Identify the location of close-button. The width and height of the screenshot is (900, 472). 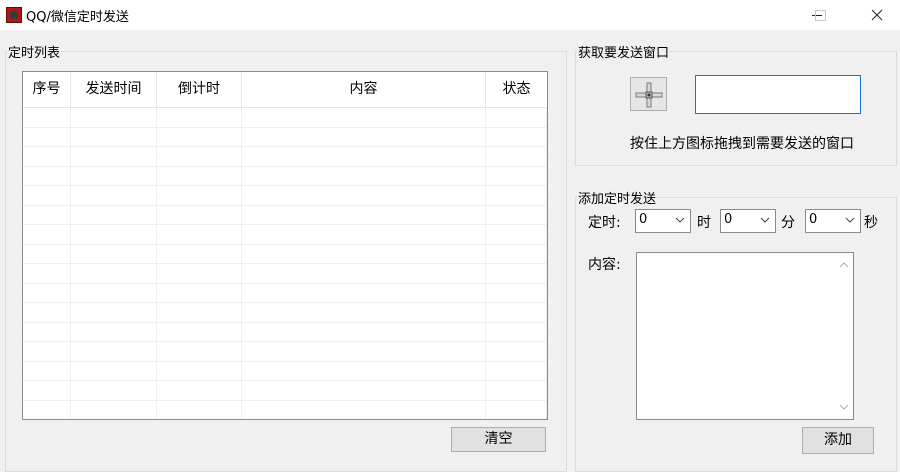
(877, 15).